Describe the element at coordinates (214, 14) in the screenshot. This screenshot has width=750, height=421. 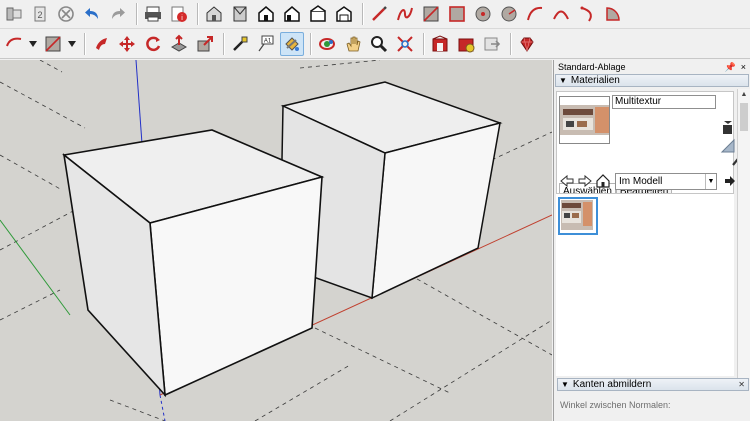
I see `iso-view-icon` at that location.